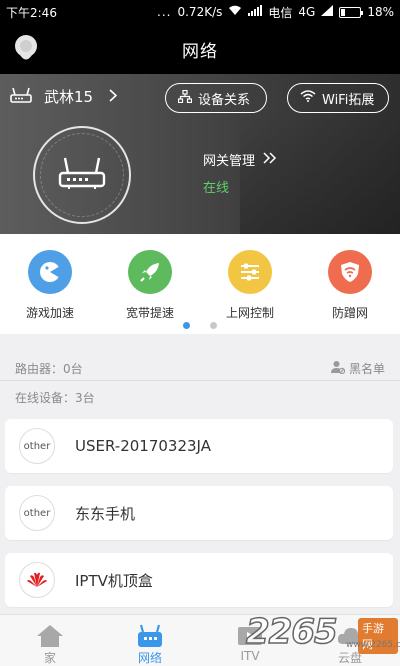  I want to click on device-card: other USER-20170323JA, so click(199, 446).